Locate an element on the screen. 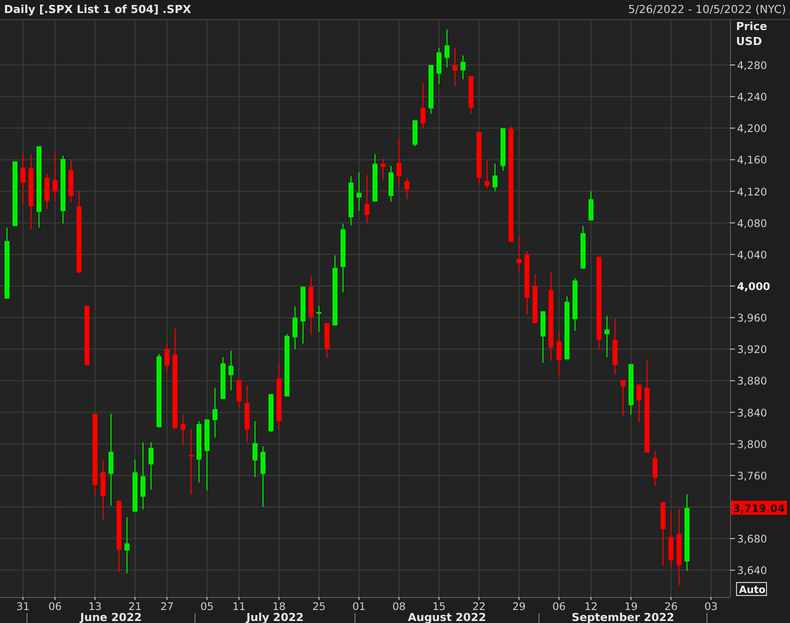  month-label: June 2022 is located at coordinates (111, 617).